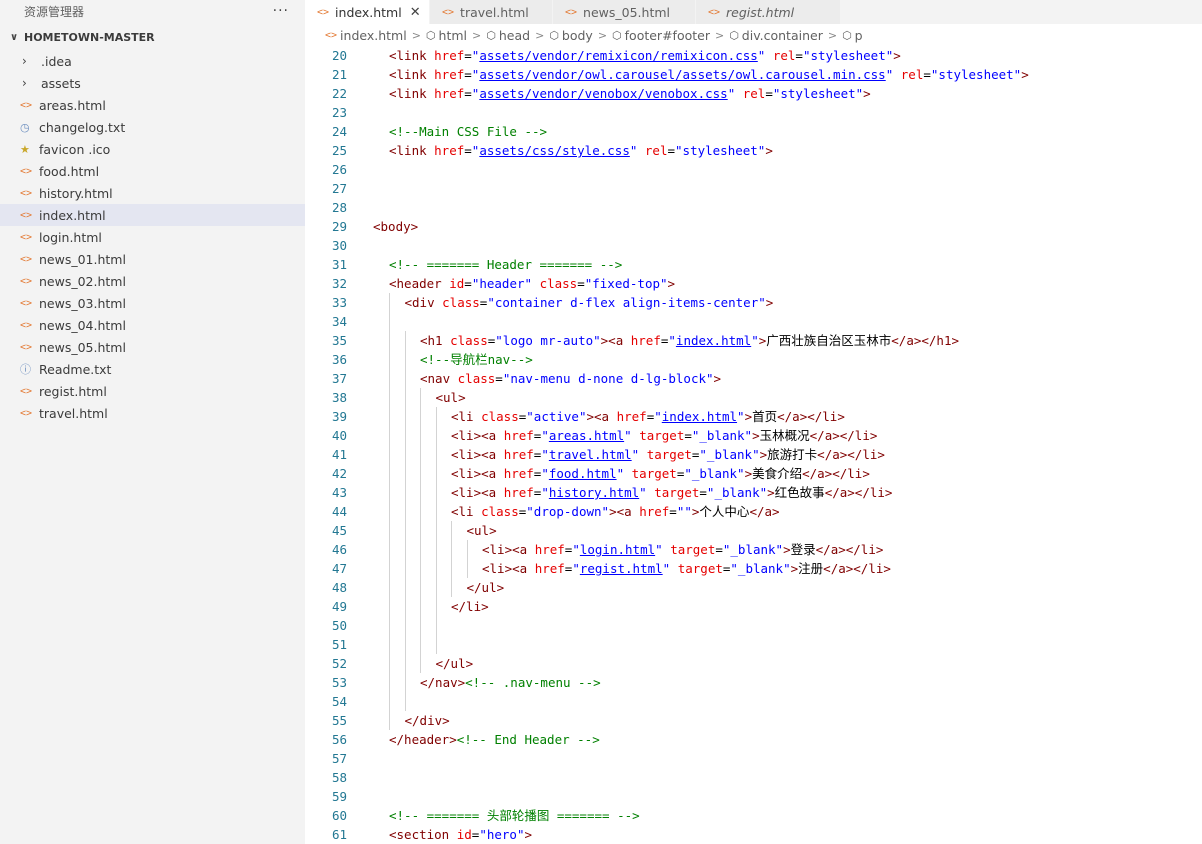 The image size is (1202, 844). I want to click on file-tree-item: <> news_03.html, so click(152, 303).